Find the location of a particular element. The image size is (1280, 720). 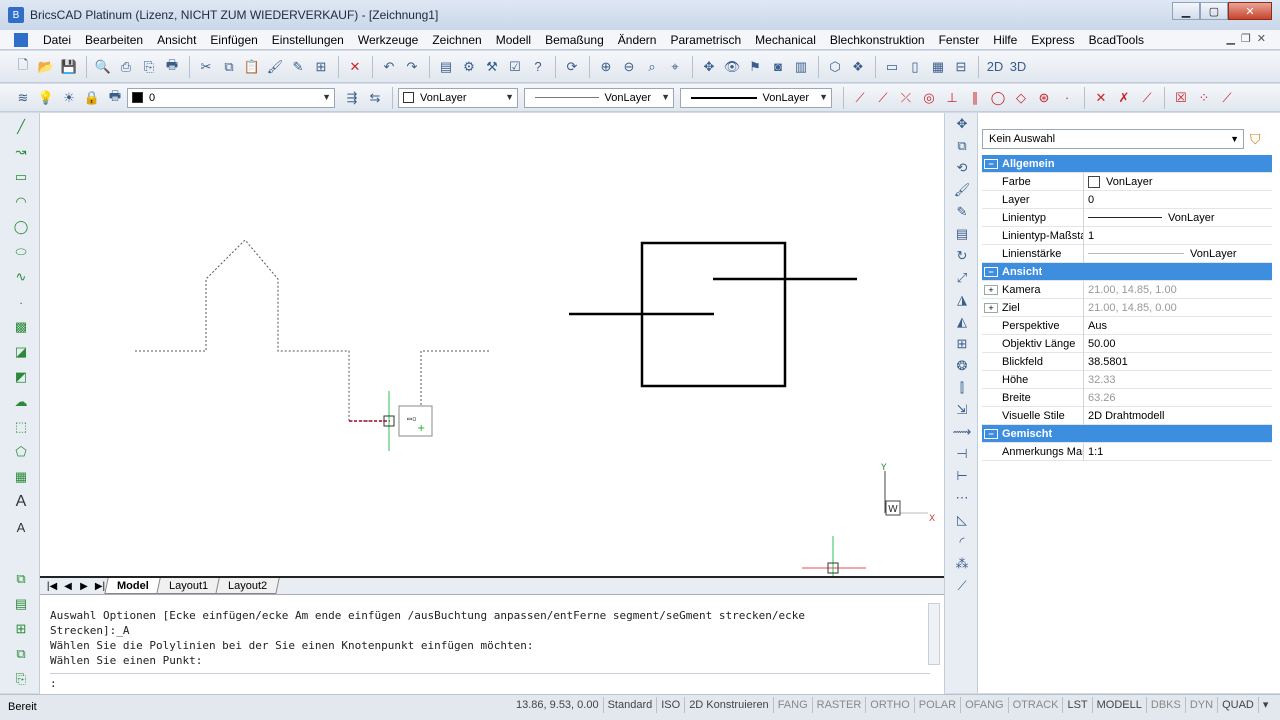

snap-nearest-icon: ✕ is located at coordinates (1101, 98).